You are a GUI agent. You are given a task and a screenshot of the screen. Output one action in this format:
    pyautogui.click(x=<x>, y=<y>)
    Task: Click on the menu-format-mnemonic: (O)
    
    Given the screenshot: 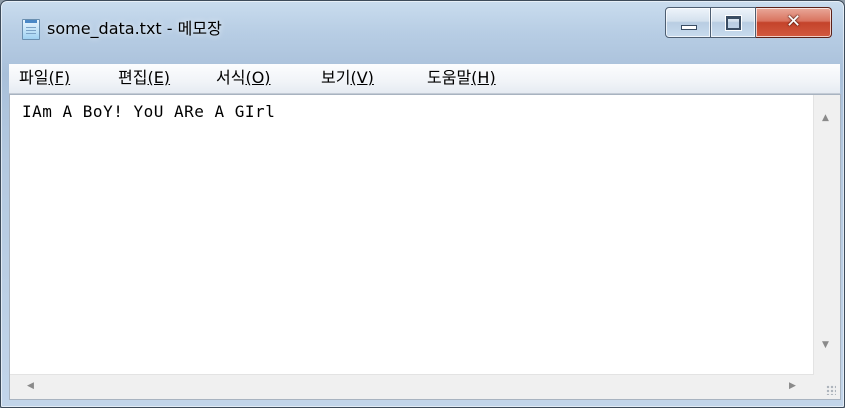 What is the action you would take?
    pyautogui.click(x=258, y=77)
    